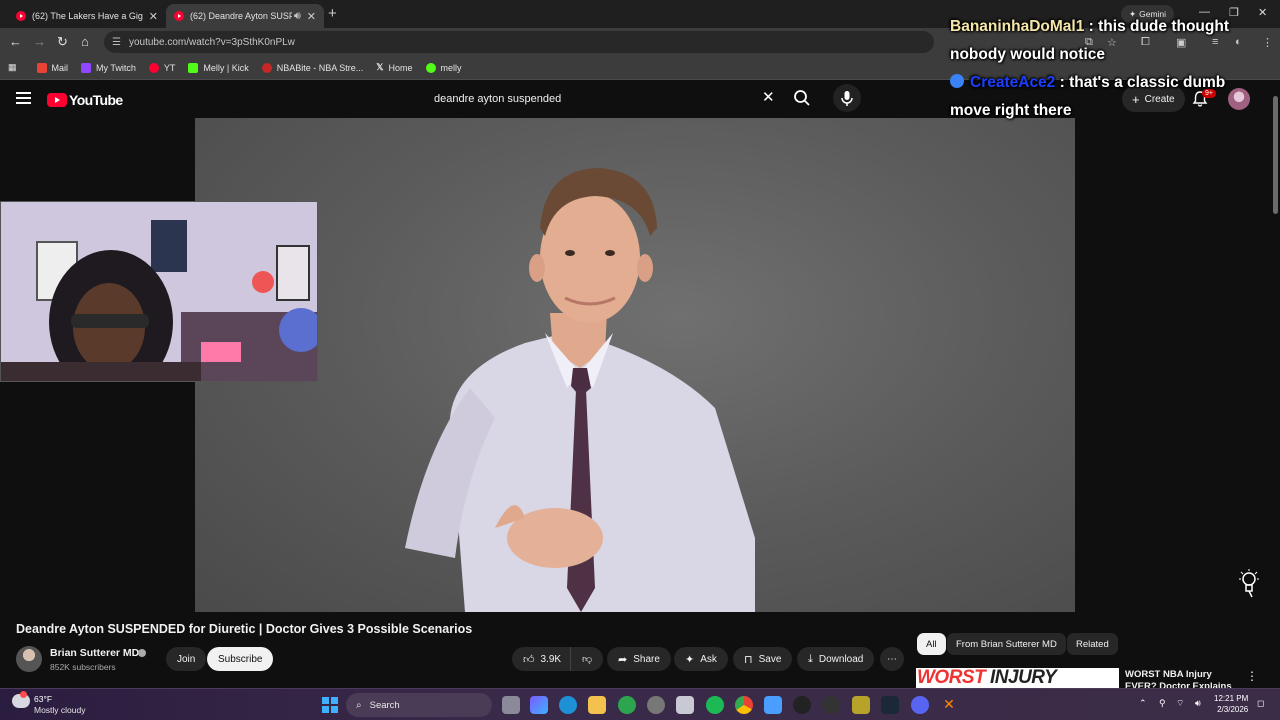  What do you see at coordinates (41, 67) in the screenshot?
I see `gmail-icon` at bounding box center [41, 67].